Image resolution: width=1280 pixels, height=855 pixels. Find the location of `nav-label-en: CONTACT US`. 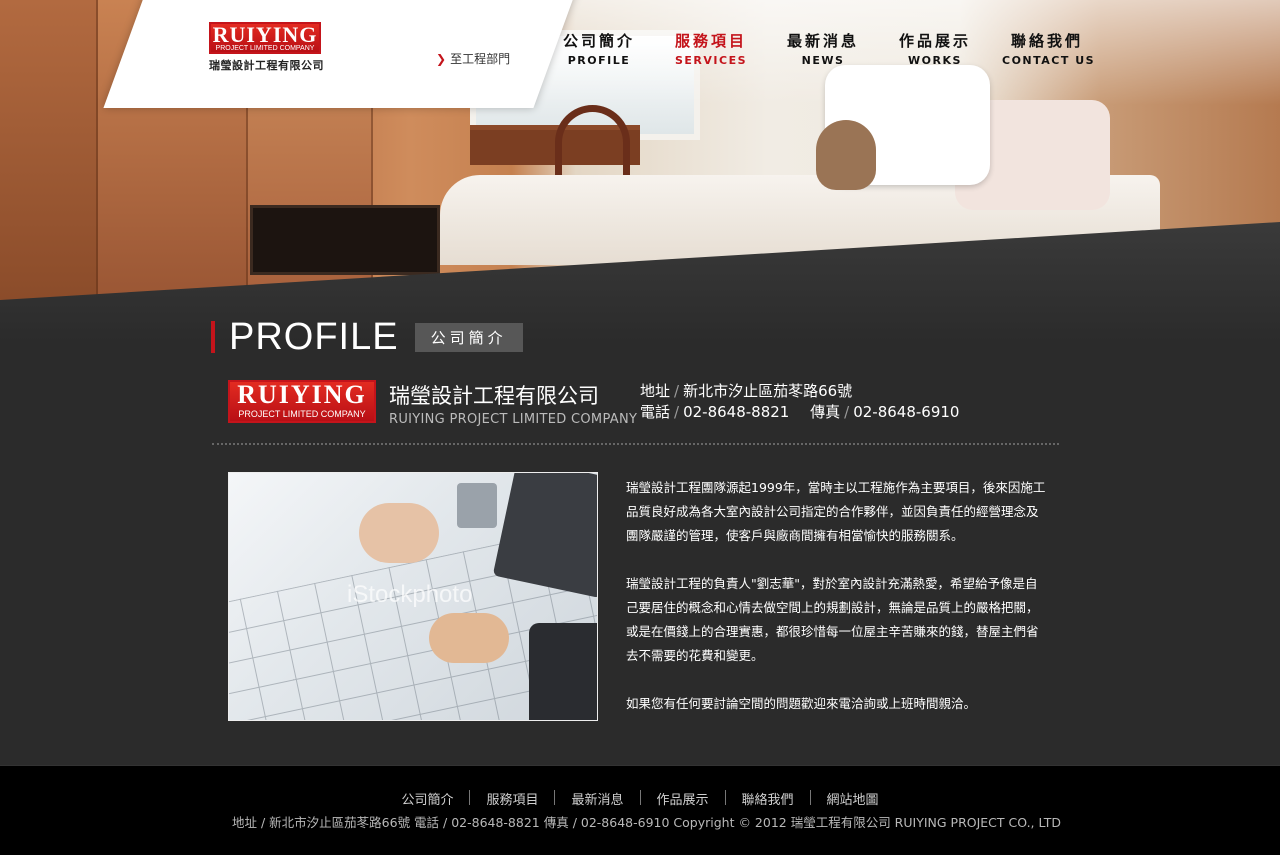

nav-label-en: CONTACT US is located at coordinates (1049, 60).